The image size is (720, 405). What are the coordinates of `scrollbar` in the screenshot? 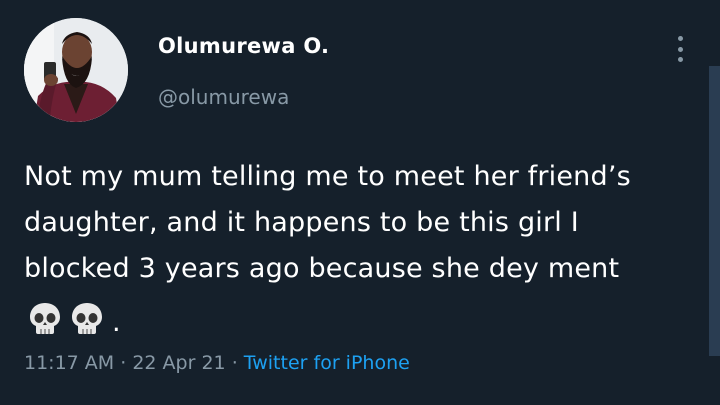 It's located at (714, 211).